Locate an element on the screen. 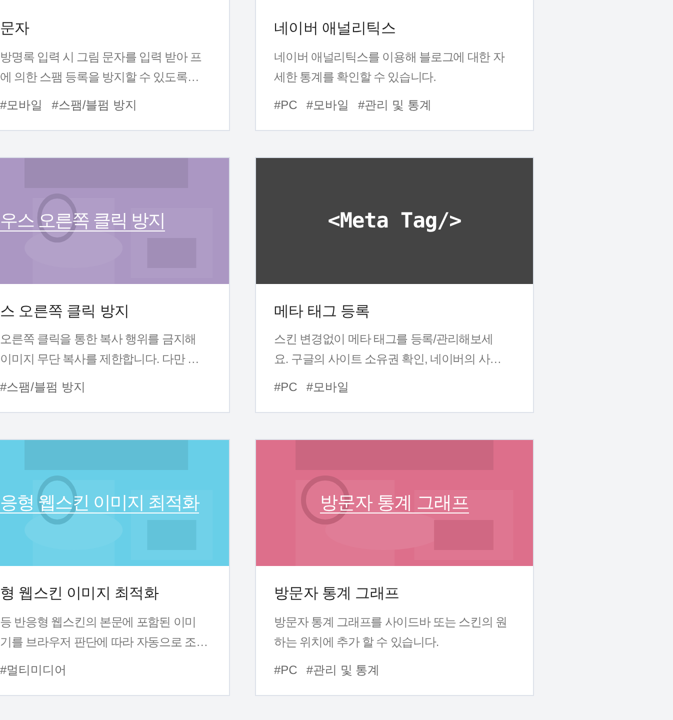 This screenshot has height=720, width=673. card-title: 메타 태그 등록 is located at coordinates (394, 311).